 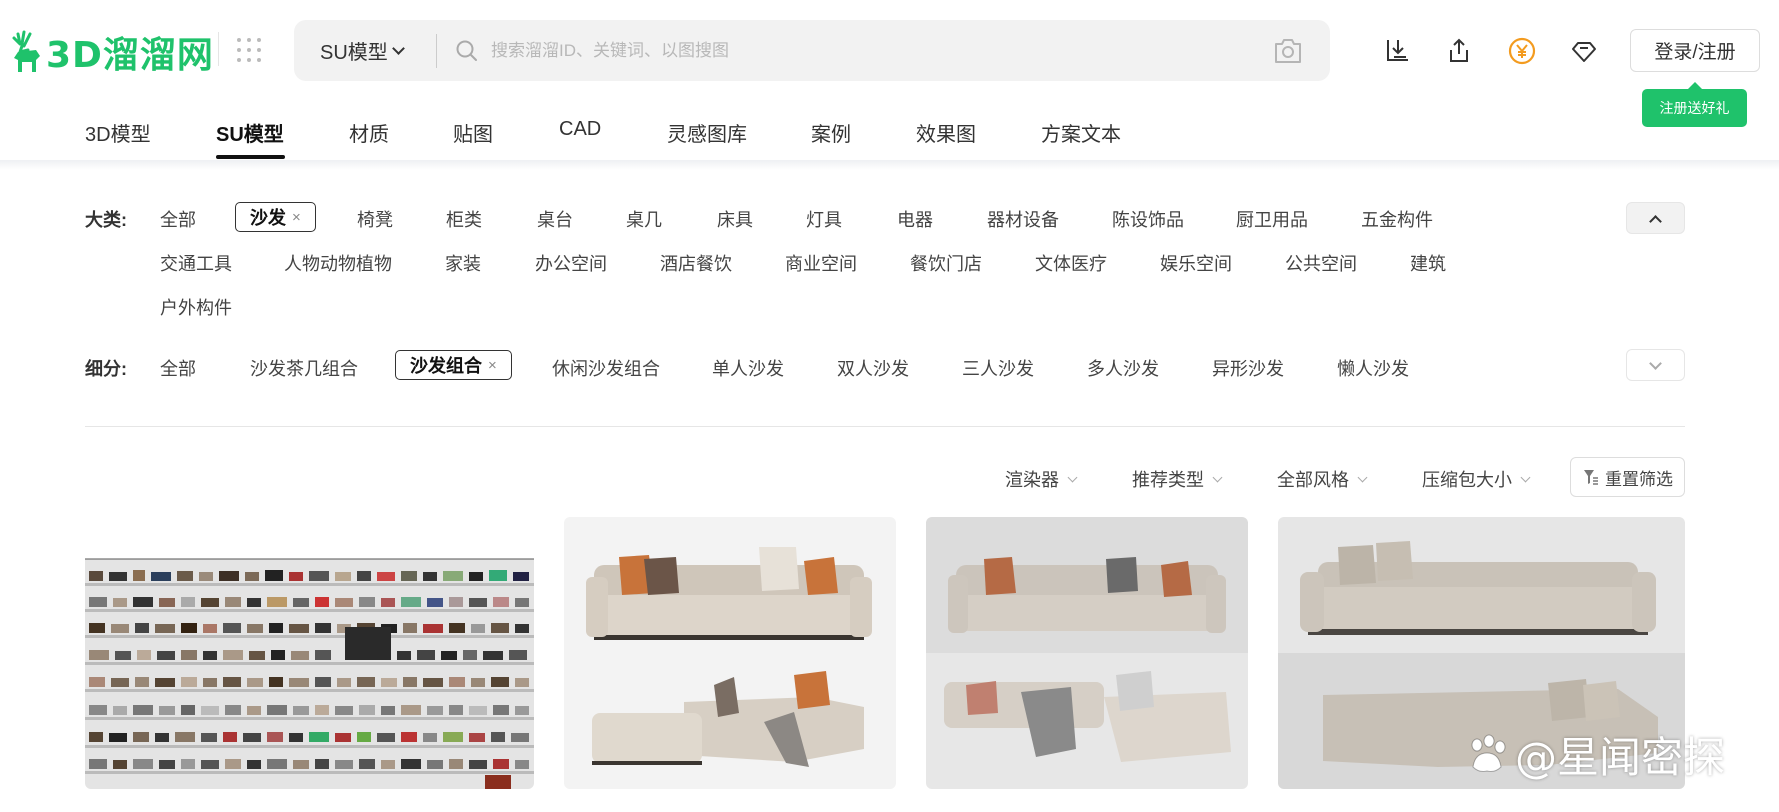 I want to click on filter-funnel-icon, so click(x=1591, y=477).